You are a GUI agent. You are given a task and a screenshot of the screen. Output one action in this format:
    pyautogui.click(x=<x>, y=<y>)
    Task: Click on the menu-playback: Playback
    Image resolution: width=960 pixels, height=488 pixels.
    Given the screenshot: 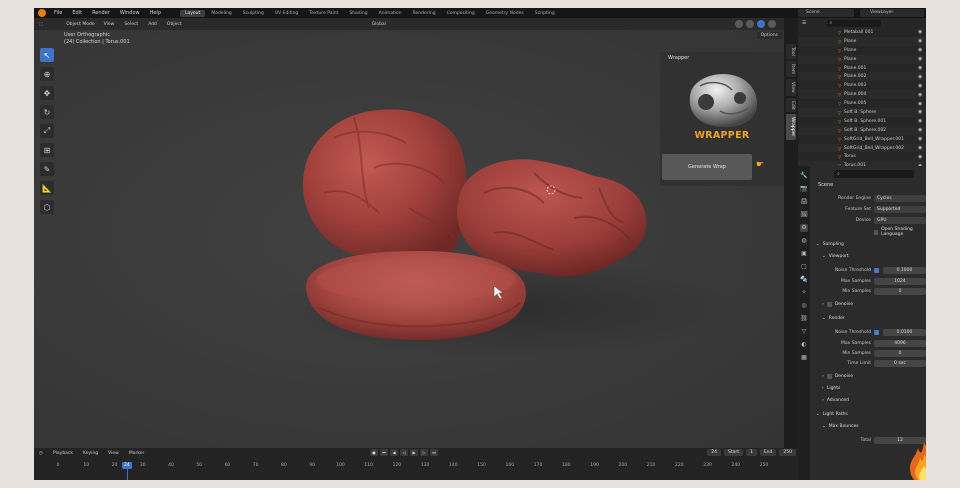 What is the action you would take?
    pyautogui.click(x=63, y=453)
    